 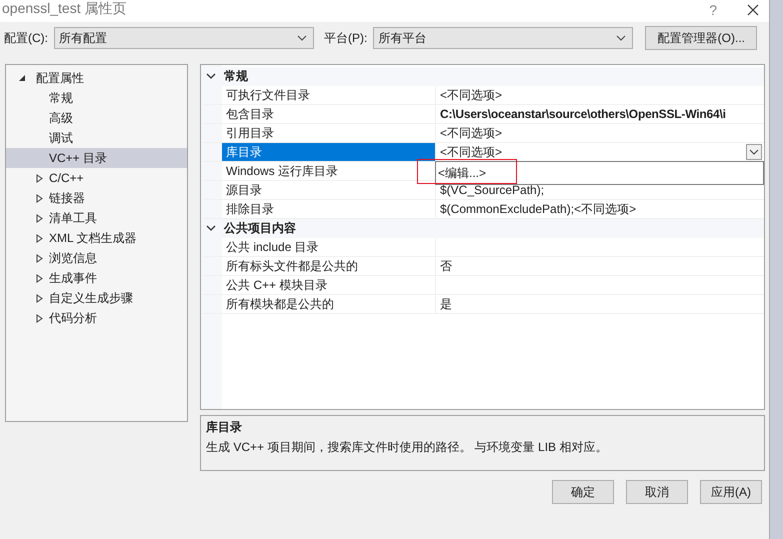 I want to click on platform-label: 平台(P):, so click(x=346, y=38).